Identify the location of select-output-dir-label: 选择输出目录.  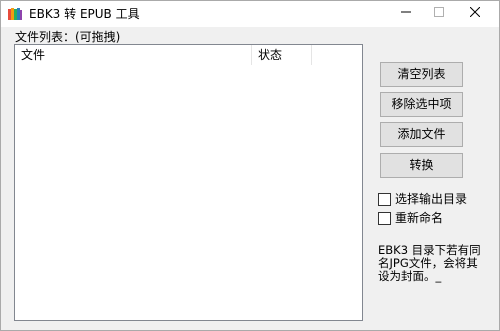
(431, 199).